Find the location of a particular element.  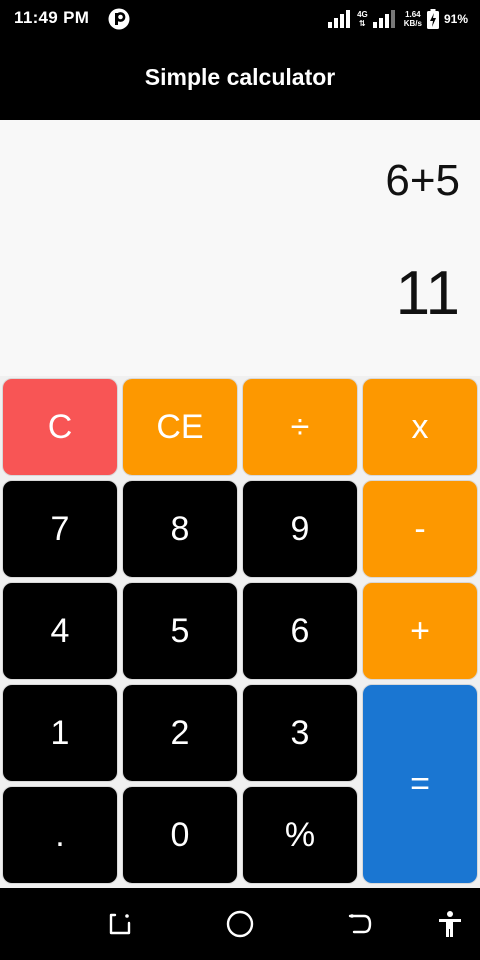

network-type: 4G ⇅ is located at coordinates (362, 19).